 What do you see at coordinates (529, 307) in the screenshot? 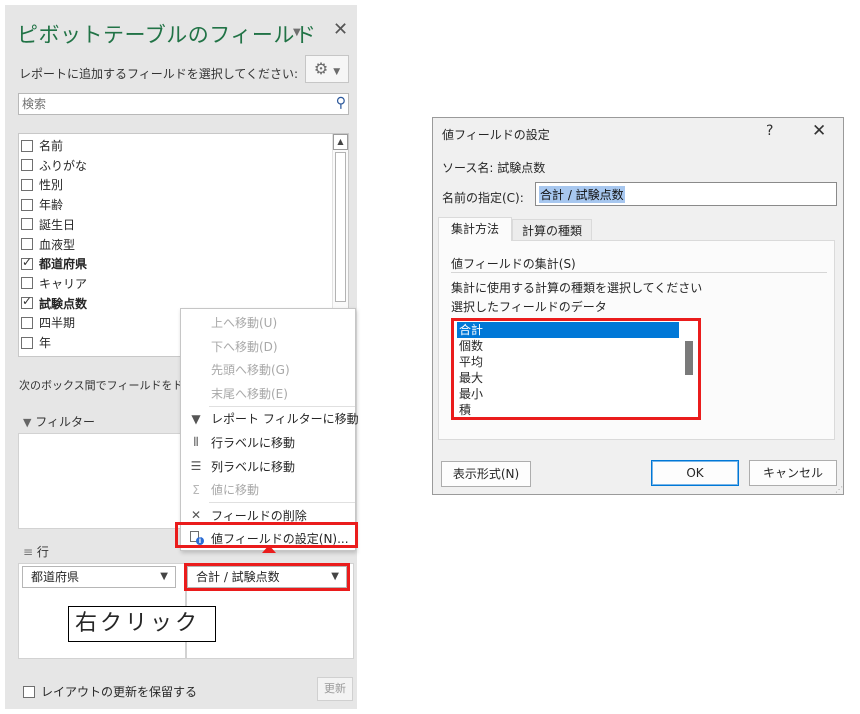
I see `summarize-subcaption: 選択したフィールドのデータ` at bounding box center [529, 307].